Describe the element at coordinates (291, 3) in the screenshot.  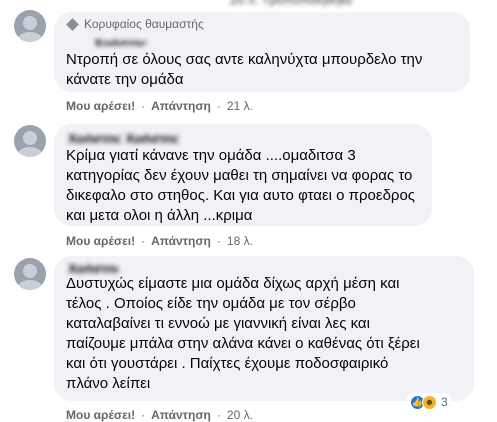
I see `previous-comment-actions: 20 λ. Τροποποιήθηκε` at that location.